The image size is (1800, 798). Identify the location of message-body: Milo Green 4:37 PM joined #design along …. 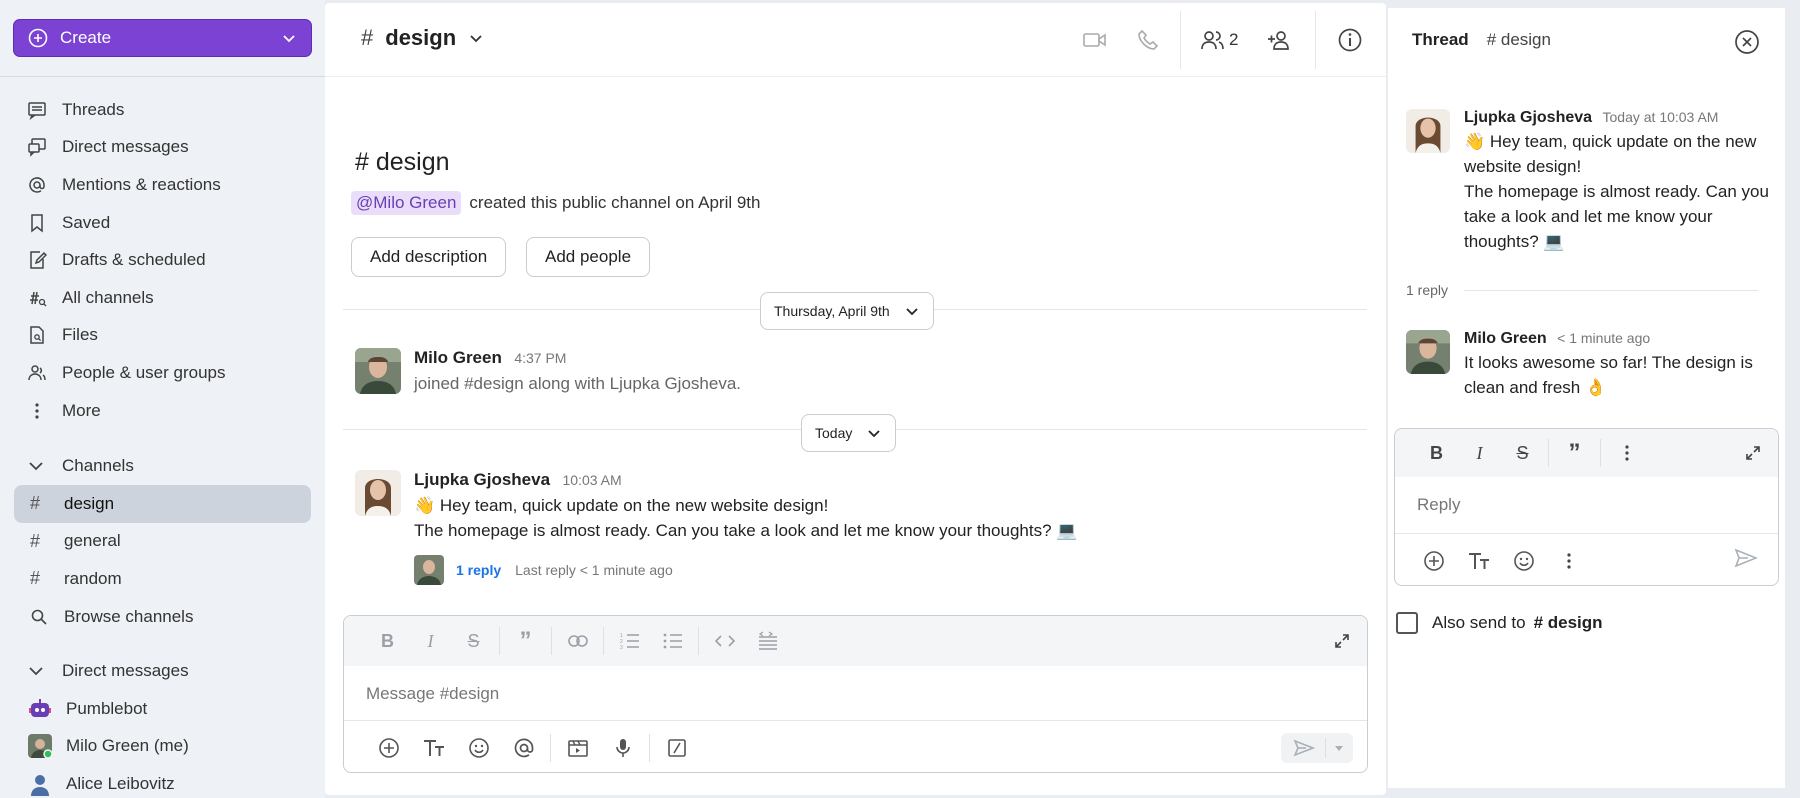
(577, 371).